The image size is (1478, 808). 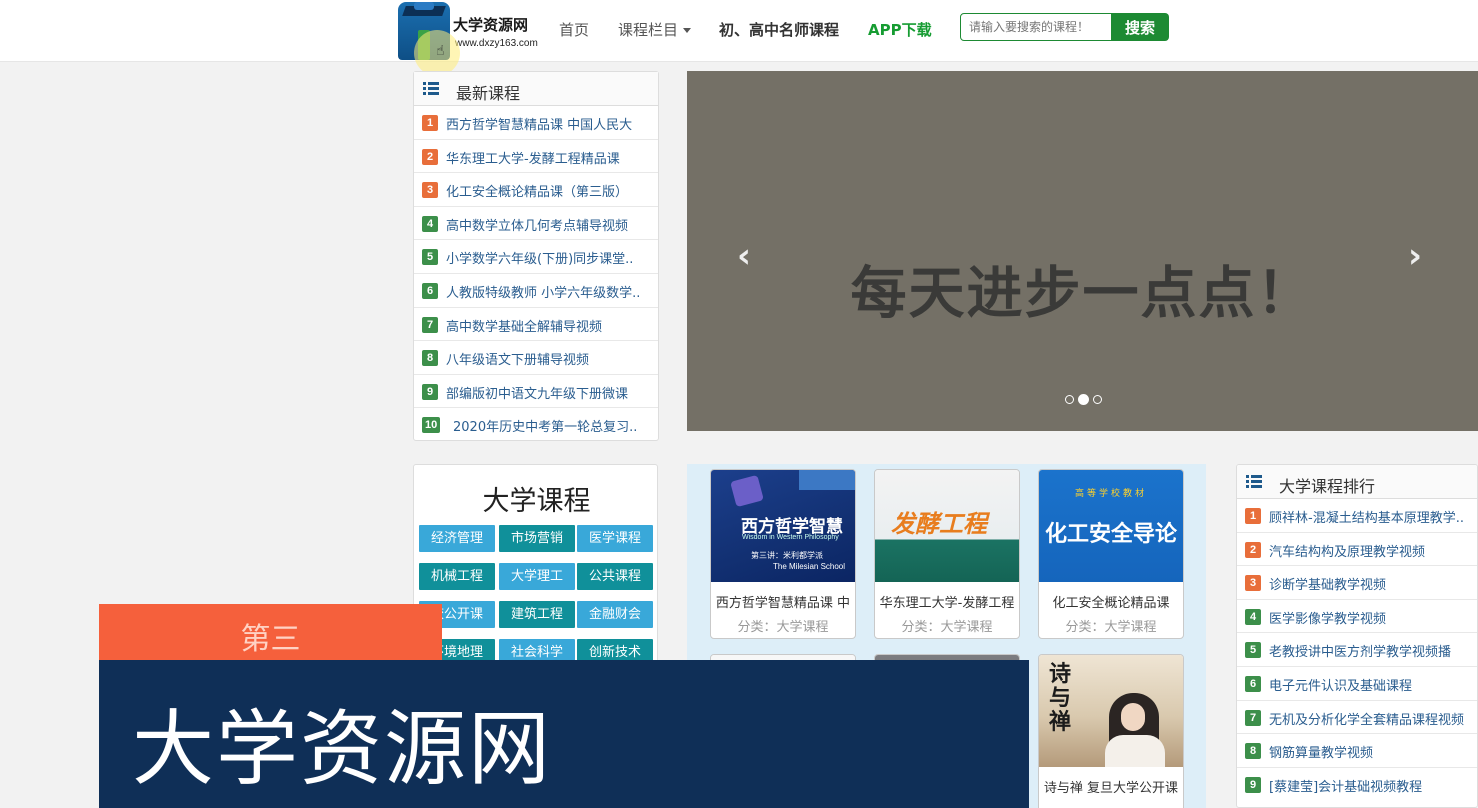 I want to click on list-item: 8 八年级语文下册辅导视频, so click(x=536, y=358).